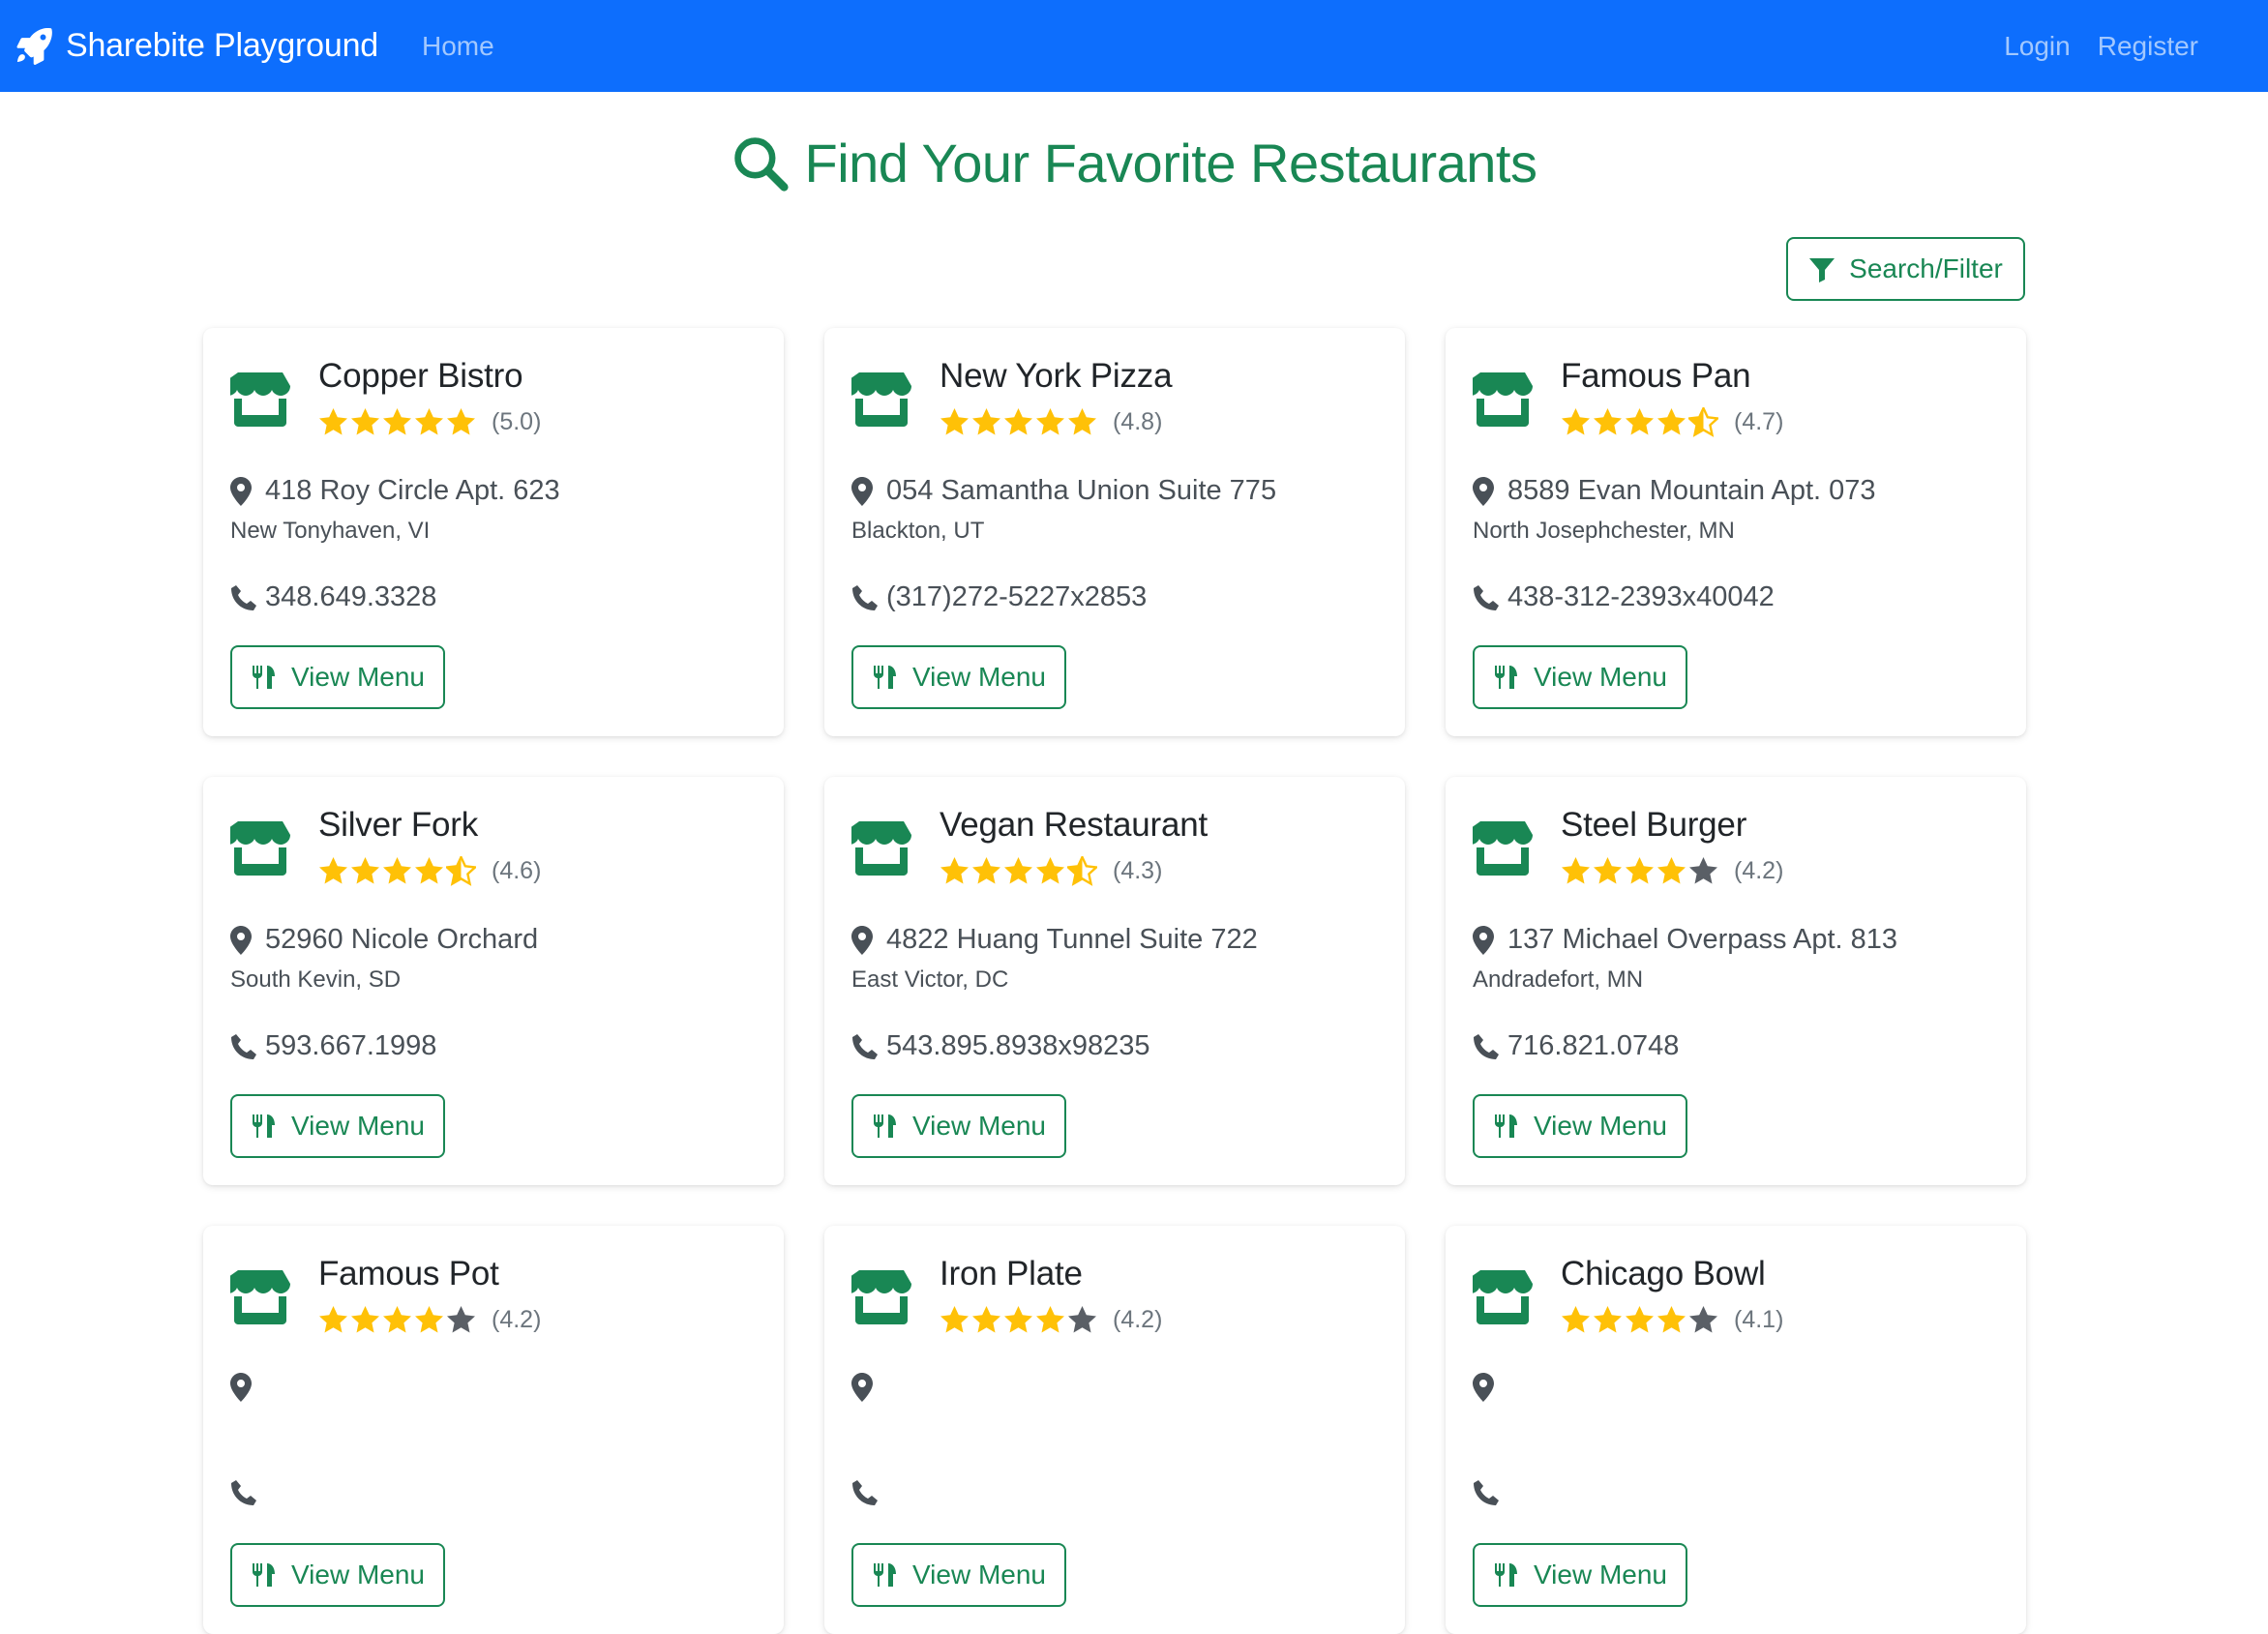 The height and width of the screenshot is (1634, 2268). What do you see at coordinates (429, 1320) in the screenshot?
I see `rating-row: (4.2)` at bounding box center [429, 1320].